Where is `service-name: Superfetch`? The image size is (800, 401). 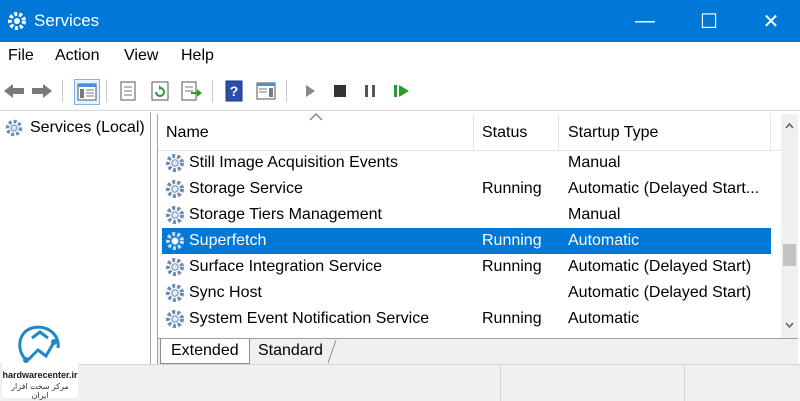
service-name: Superfetch is located at coordinates (228, 240).